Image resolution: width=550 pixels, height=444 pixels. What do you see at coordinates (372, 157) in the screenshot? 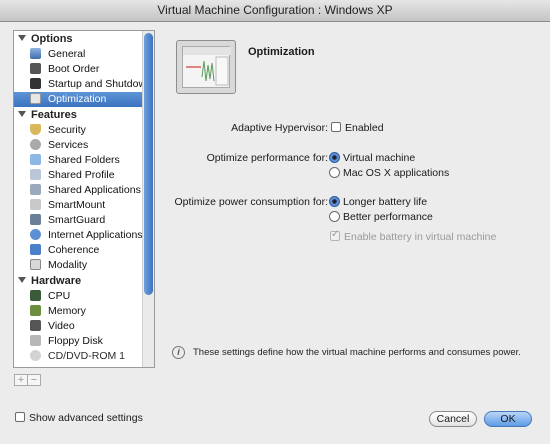
I see `radio-virtual-machine: Virtual machine` at bounding box center [372, 157].